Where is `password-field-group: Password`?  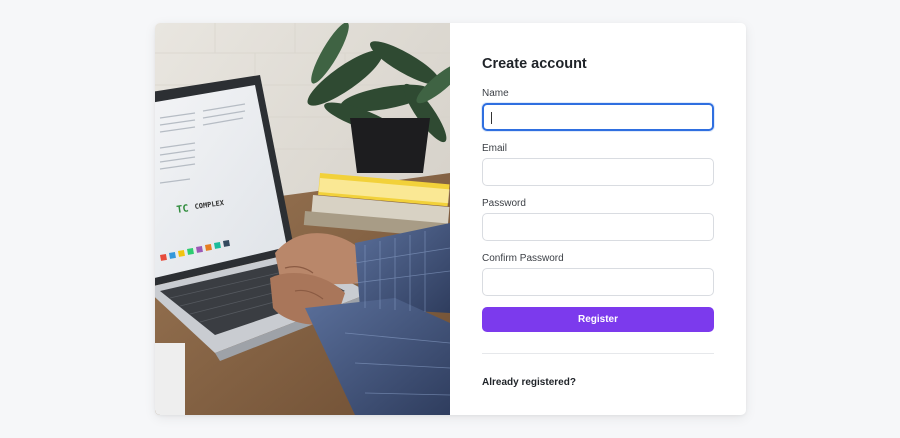 password-field-group: Password is located at coordinates (598, 219).